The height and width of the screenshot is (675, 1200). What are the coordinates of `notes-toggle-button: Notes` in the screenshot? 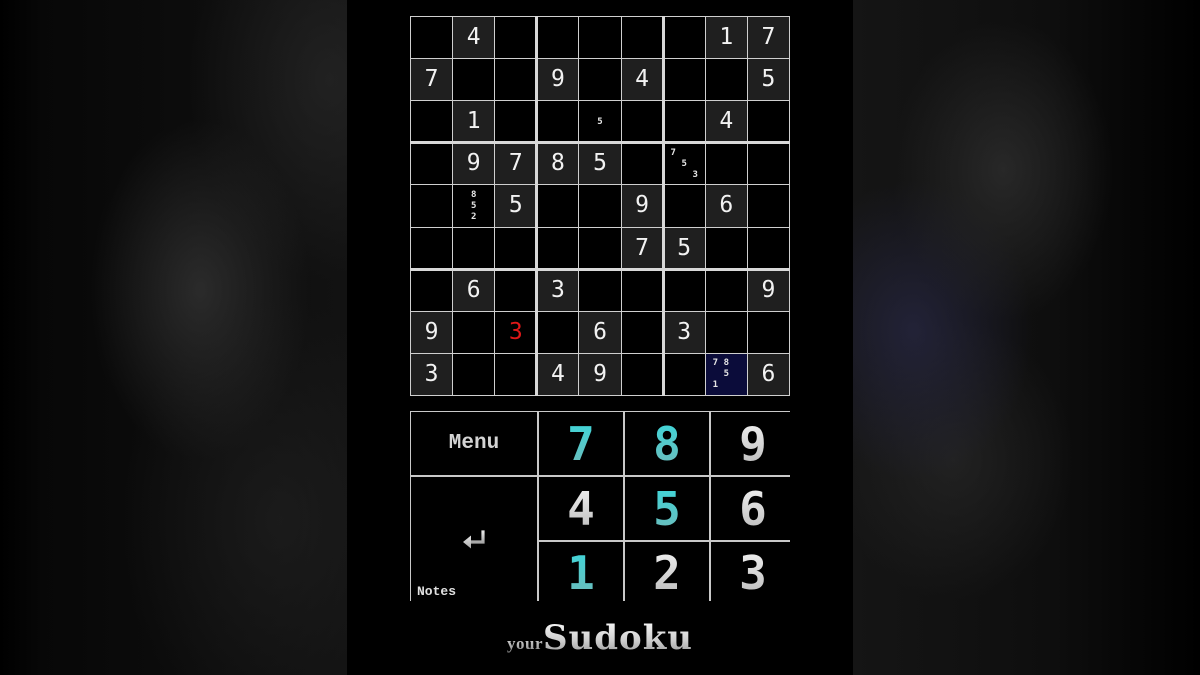 It's located at (474, 540).